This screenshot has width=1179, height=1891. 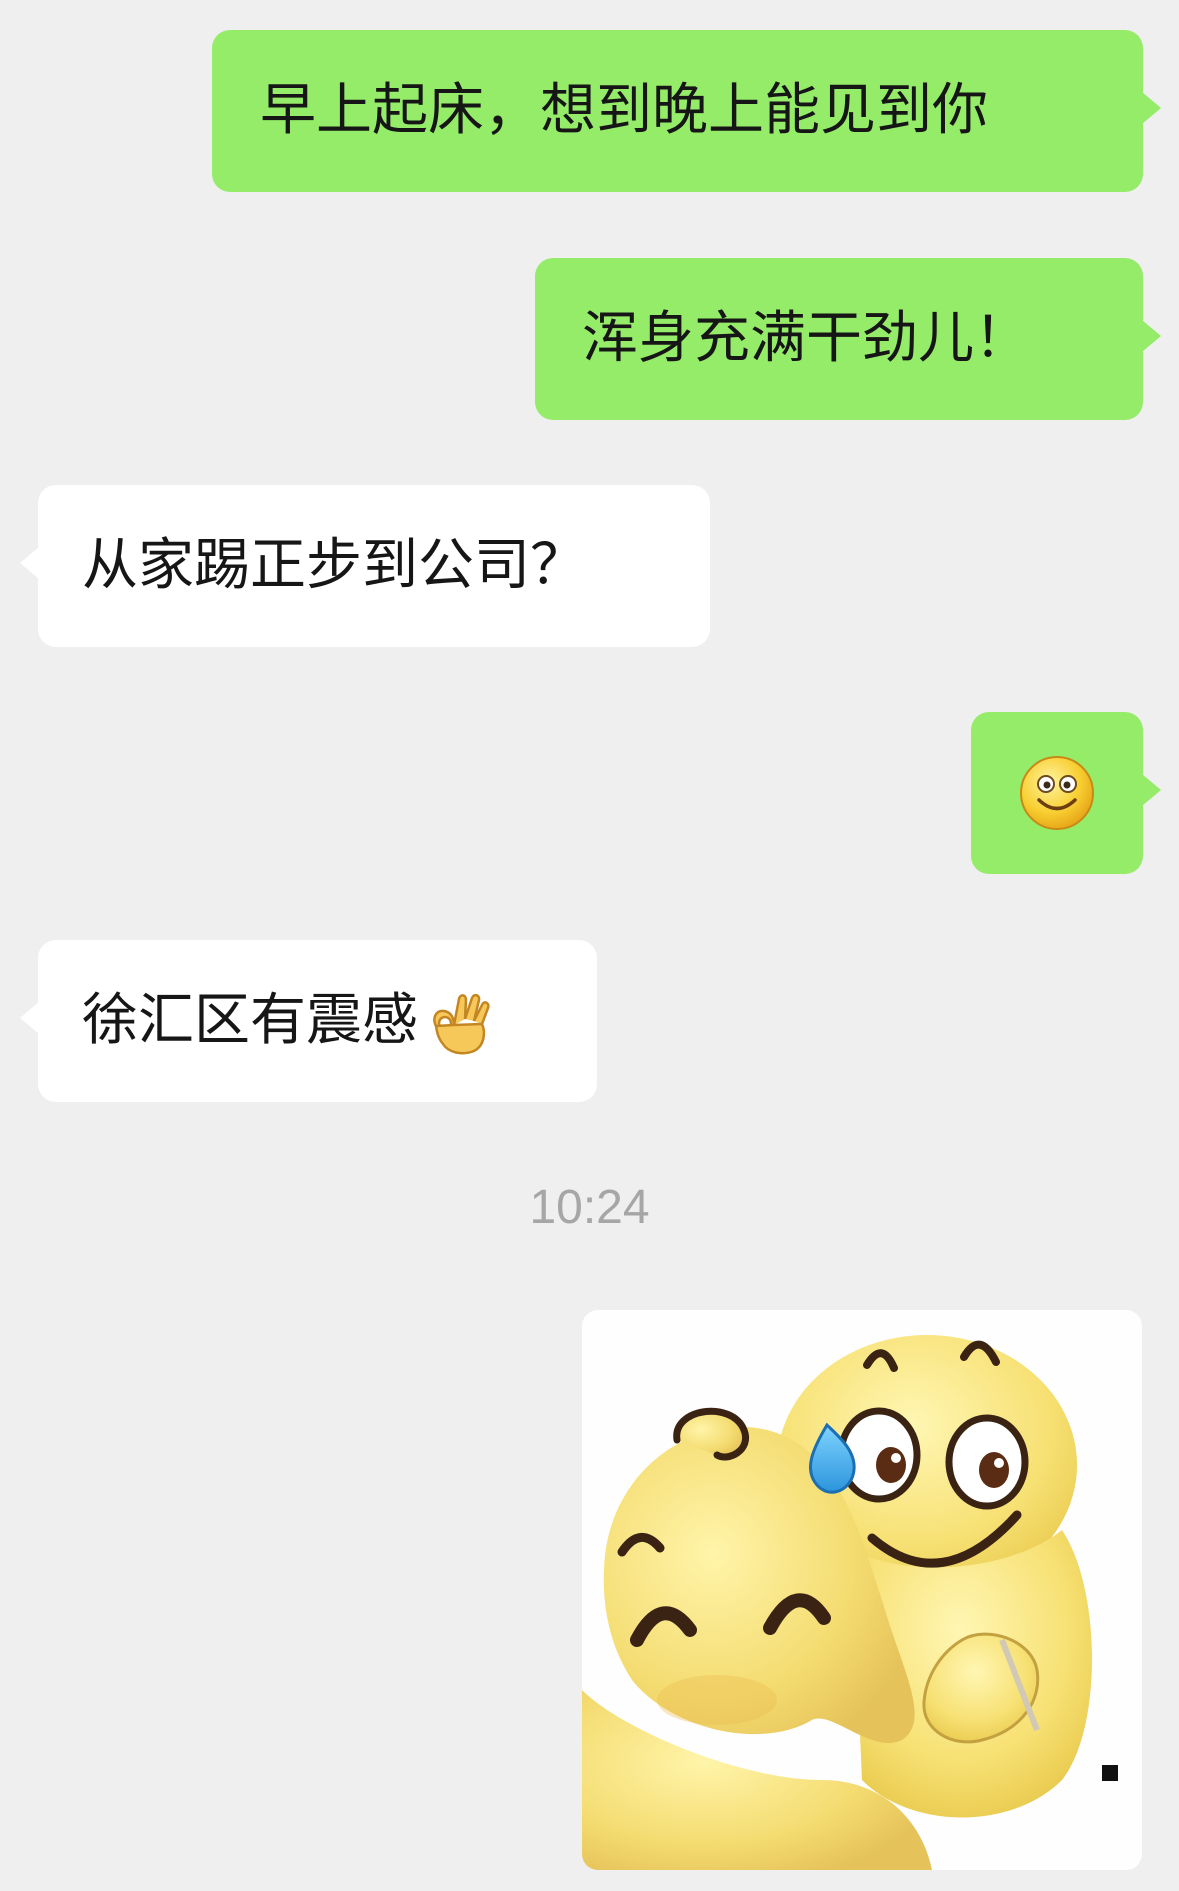 I want to click on ok-hand-emoji-icon, so click(x=461, y=1024).